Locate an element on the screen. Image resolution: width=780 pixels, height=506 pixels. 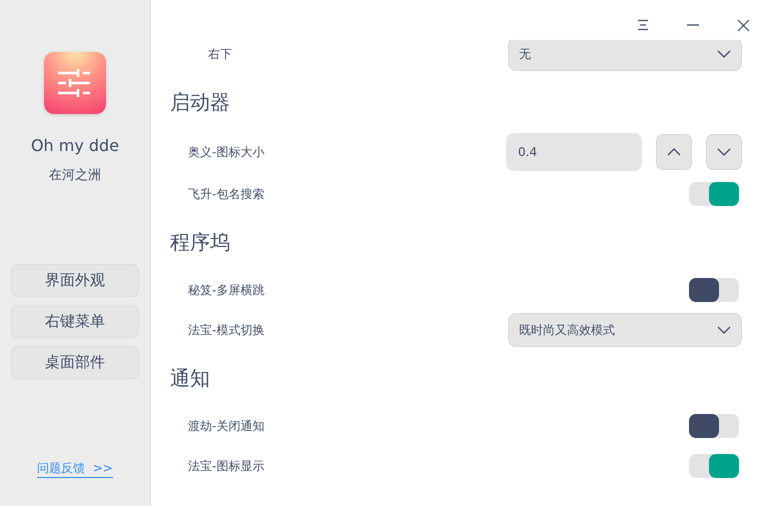
dropdown: 既时尚又高效模式 is located at coordinates (625, 330).